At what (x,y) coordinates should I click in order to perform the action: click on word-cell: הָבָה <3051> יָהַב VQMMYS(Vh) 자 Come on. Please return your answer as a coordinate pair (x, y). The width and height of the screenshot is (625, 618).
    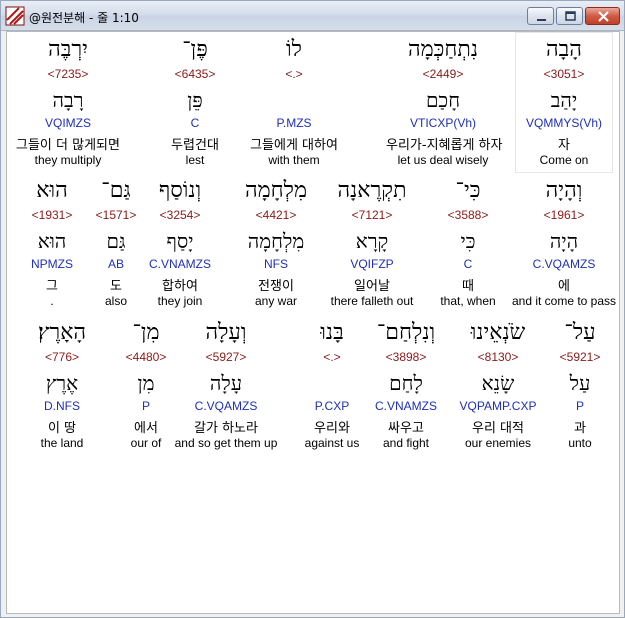
    Looking at the image, I should click on (564, 104).